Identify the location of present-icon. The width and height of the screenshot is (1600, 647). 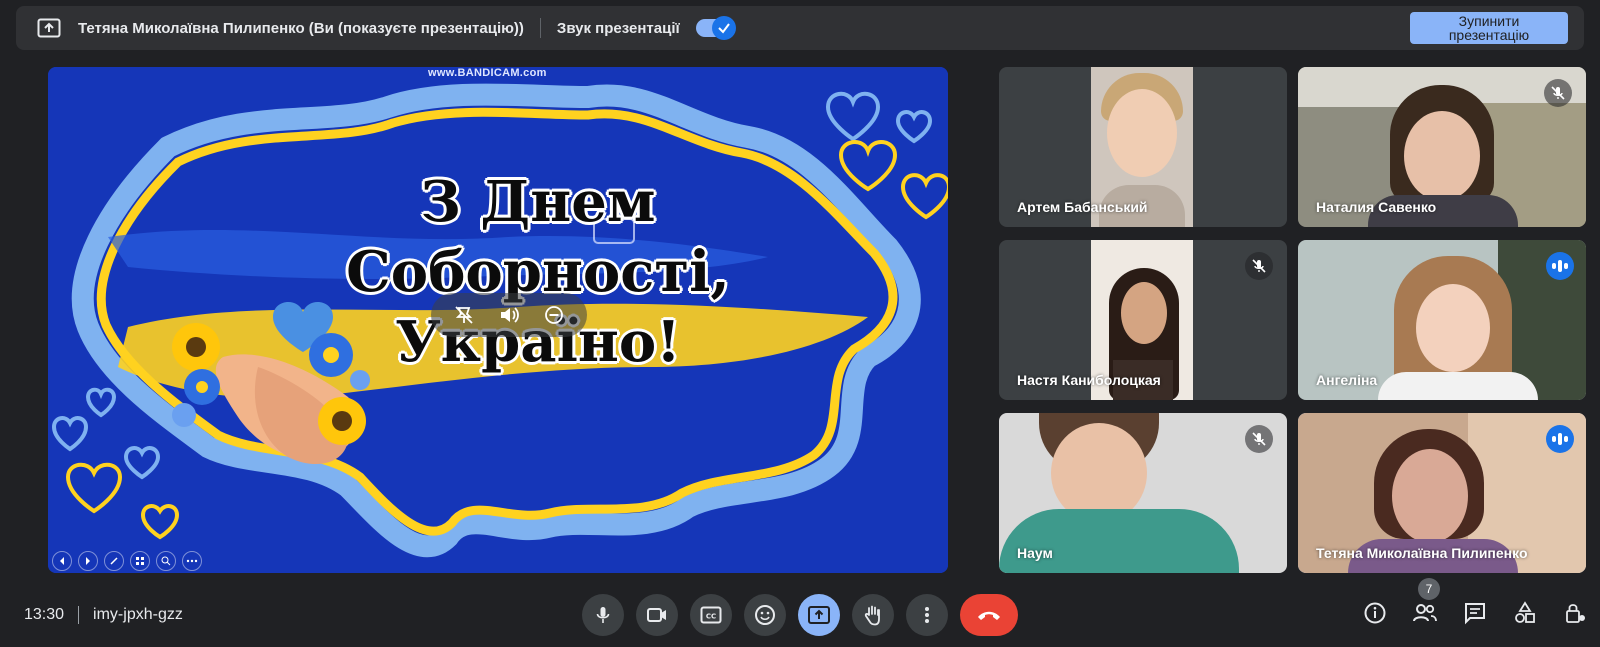
(819, 615).